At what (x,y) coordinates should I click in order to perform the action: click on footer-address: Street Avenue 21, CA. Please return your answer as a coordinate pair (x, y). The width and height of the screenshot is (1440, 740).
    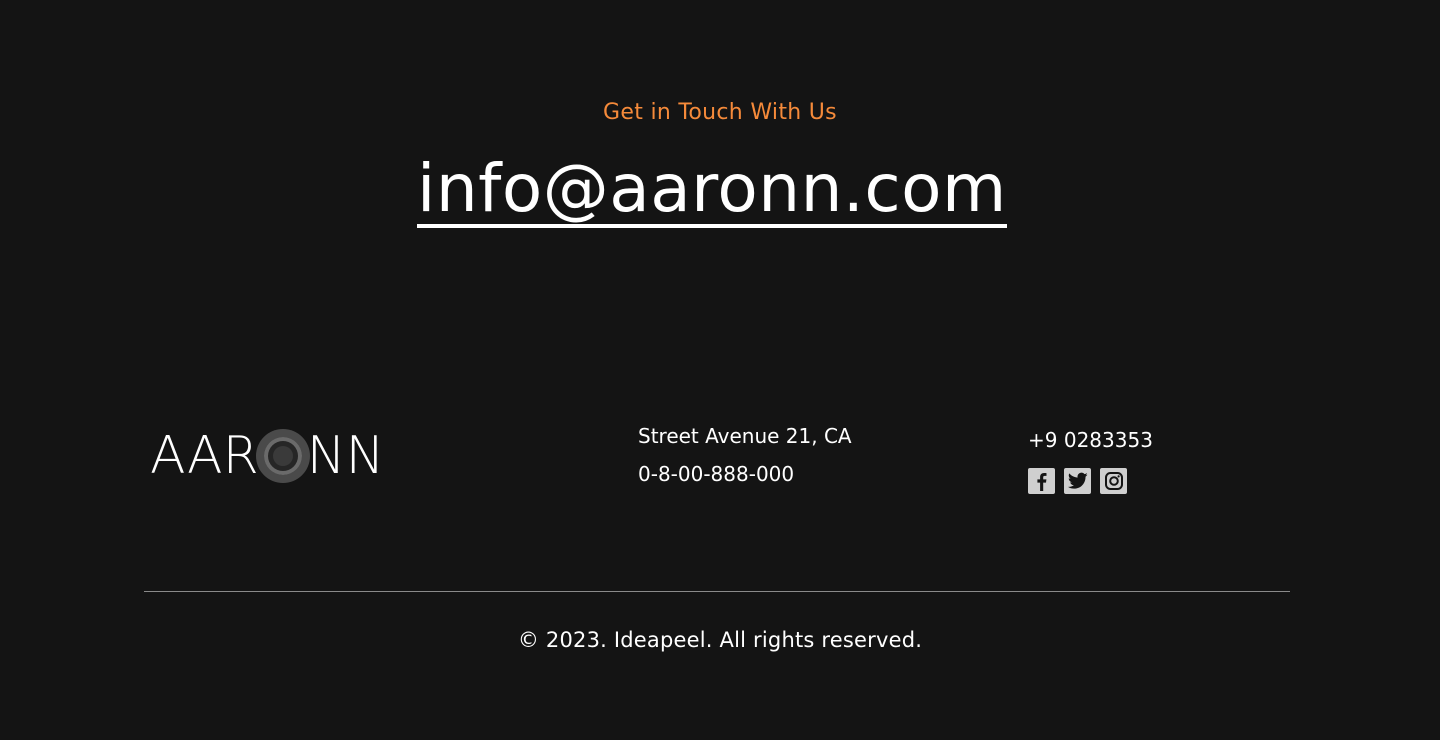
    Looking at the image, I should click on (745, 436).